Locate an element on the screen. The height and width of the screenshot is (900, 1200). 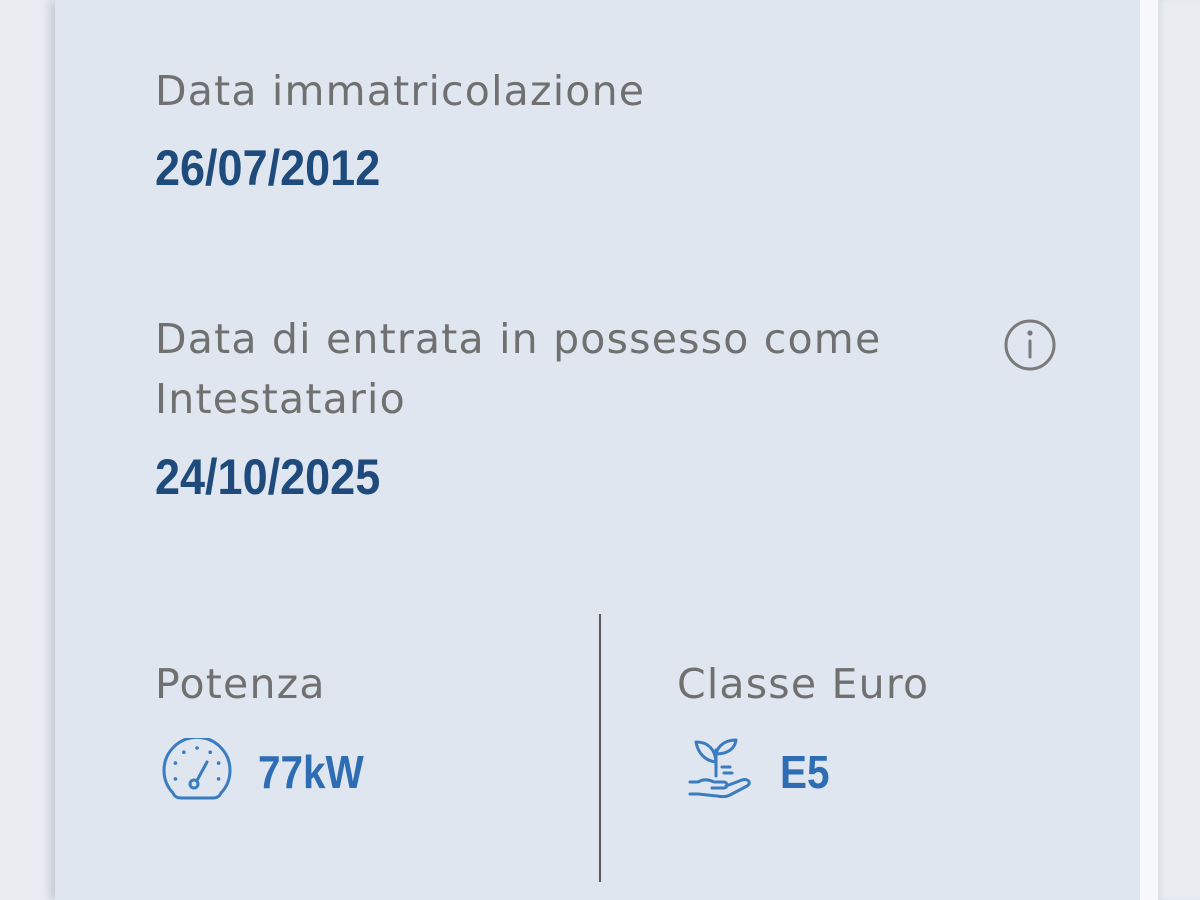
speedometer-icon is located at coordinates (197, 770).